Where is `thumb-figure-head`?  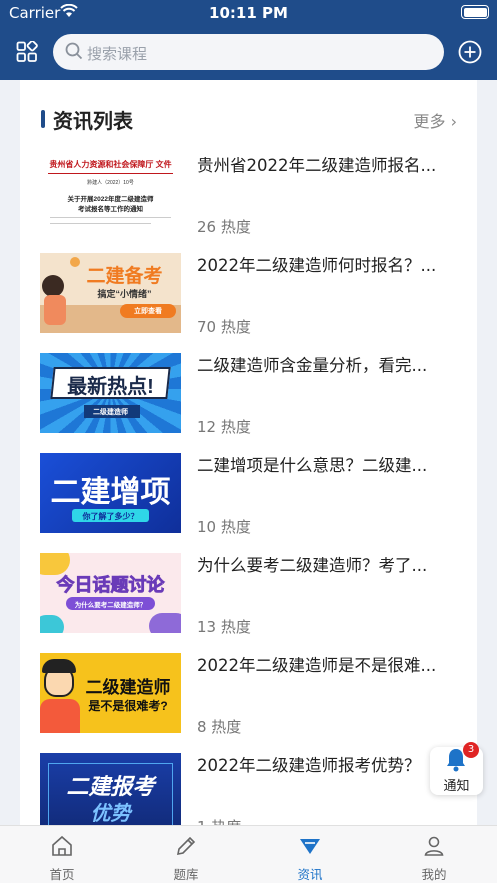 thumb-figure-head is located at coordinates (53, 286).